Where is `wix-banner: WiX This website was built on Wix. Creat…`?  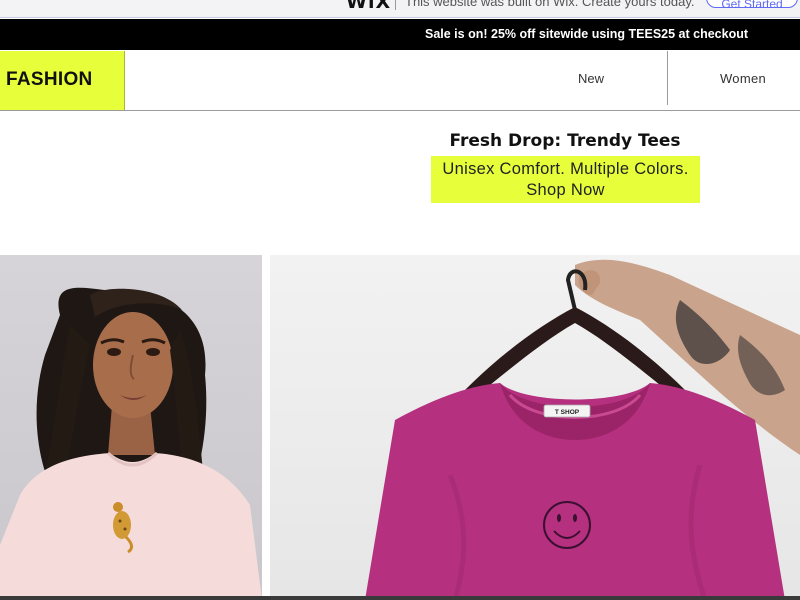
wix-banner: WiX This website was built on Wix. Creat… is located at coordinates (400, 9).